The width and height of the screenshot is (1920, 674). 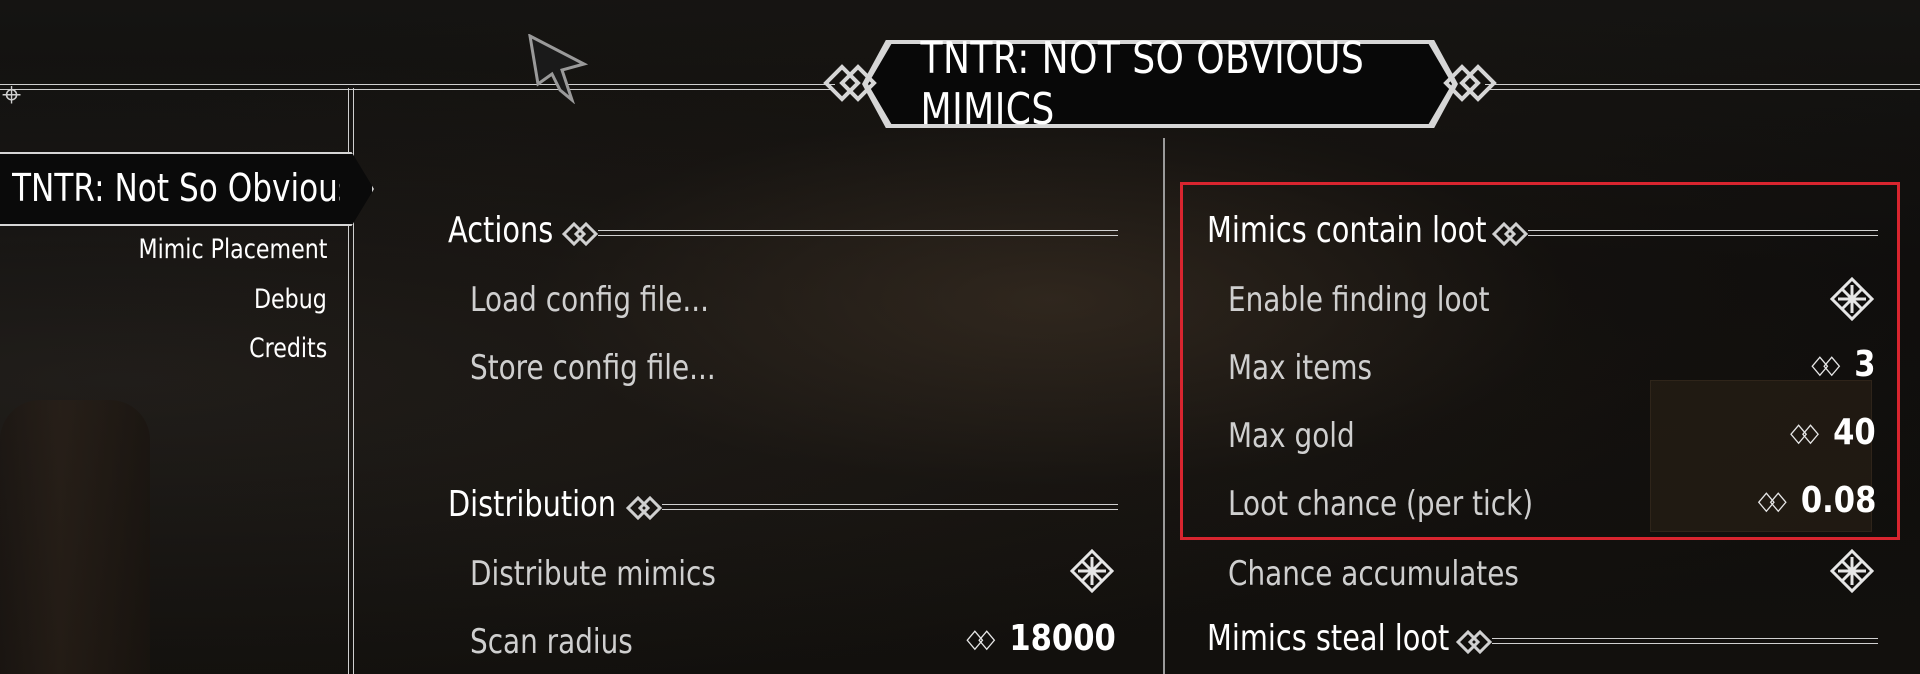 What do you see at coordinates (981, 639) in the screenshot?
I see `slider-arrows-icon: ◇◇` at bounding box center [981, 639].